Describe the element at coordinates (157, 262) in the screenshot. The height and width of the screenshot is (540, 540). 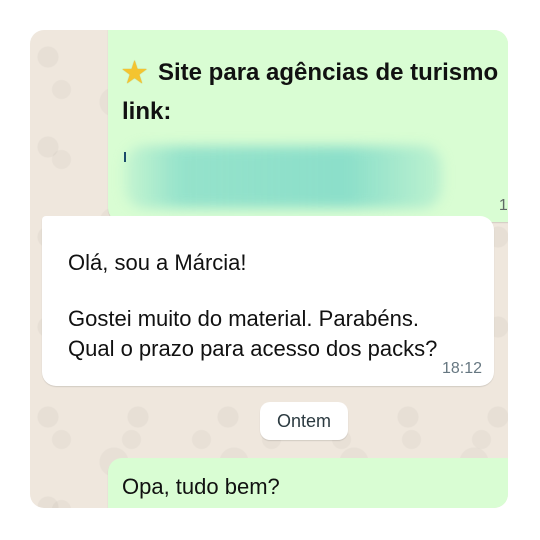
I see `message-greeting: Olá, sou a Márcia!` at that location.